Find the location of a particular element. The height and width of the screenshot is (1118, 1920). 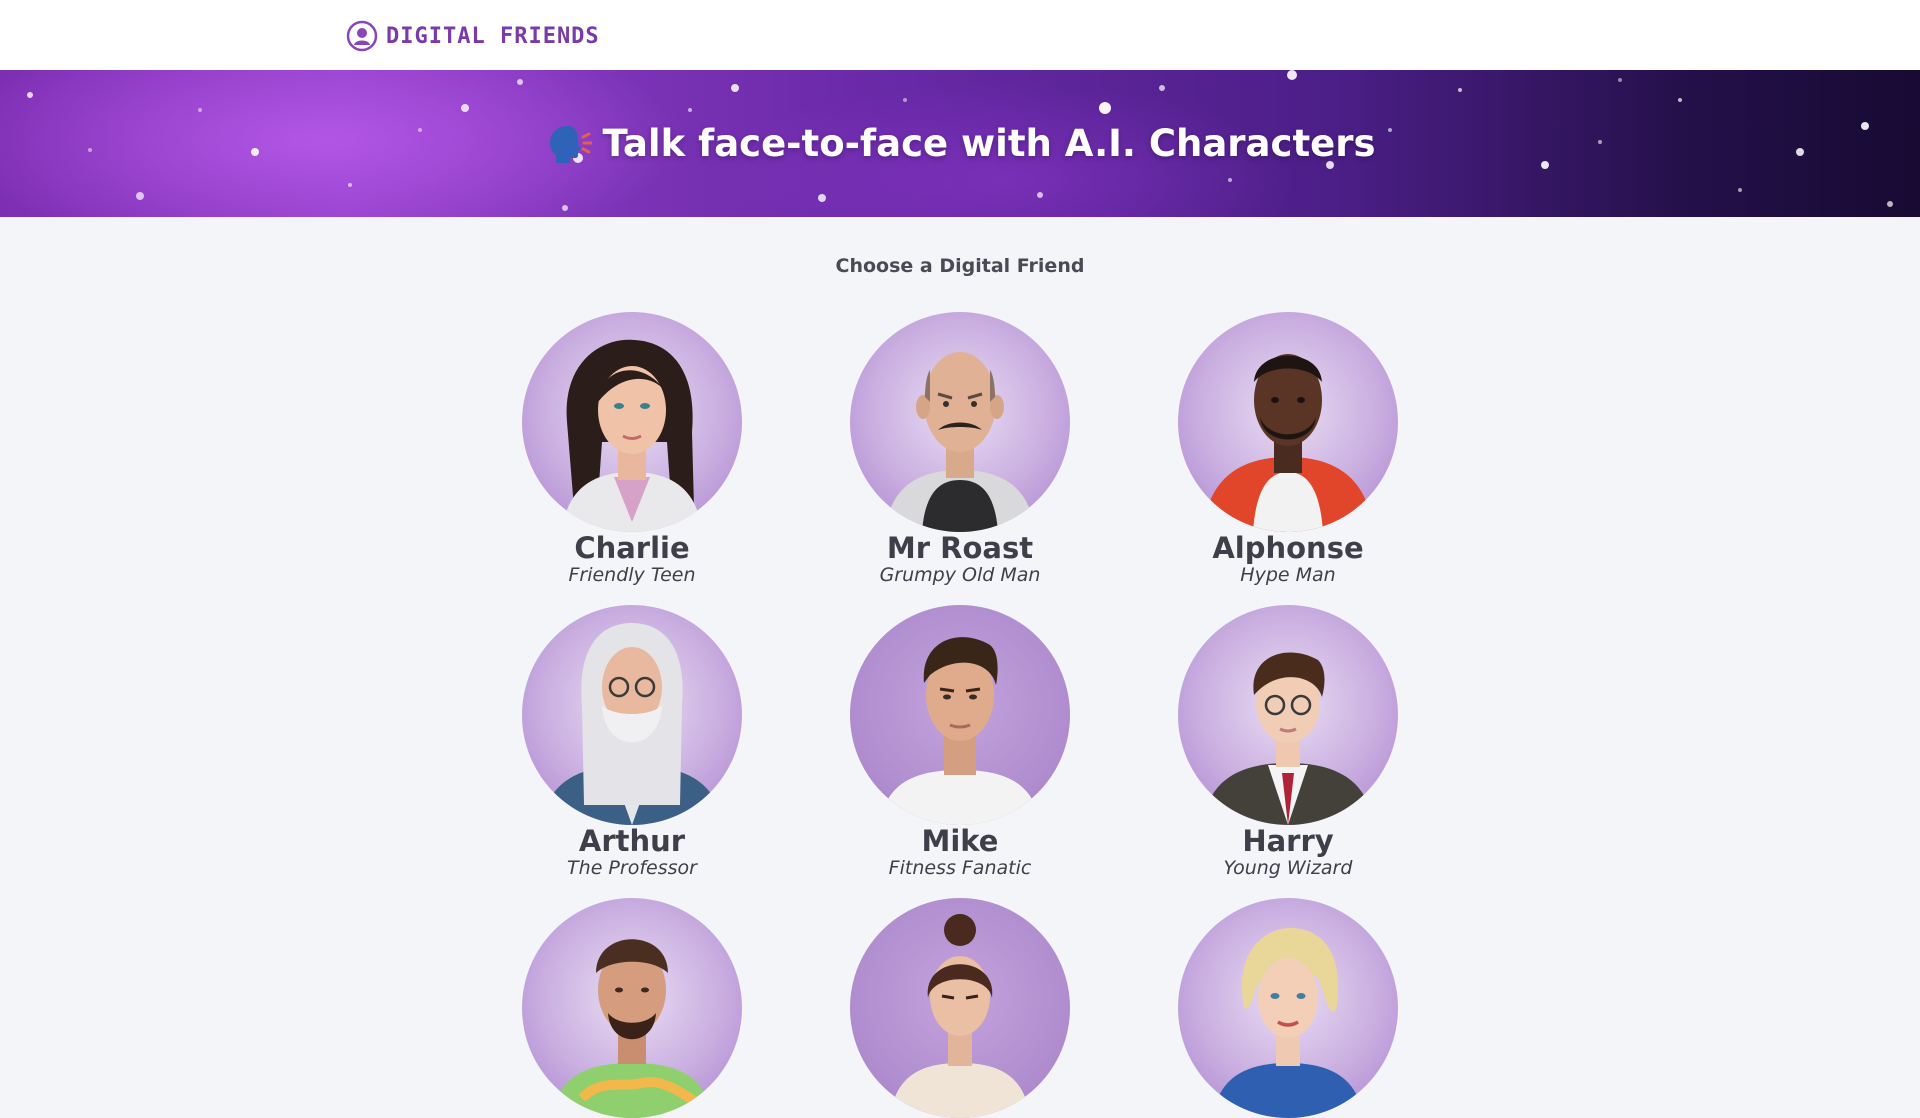

banner-title-row: Talk face-to-face with A.I. Characters is located at coordinates (960, 143).